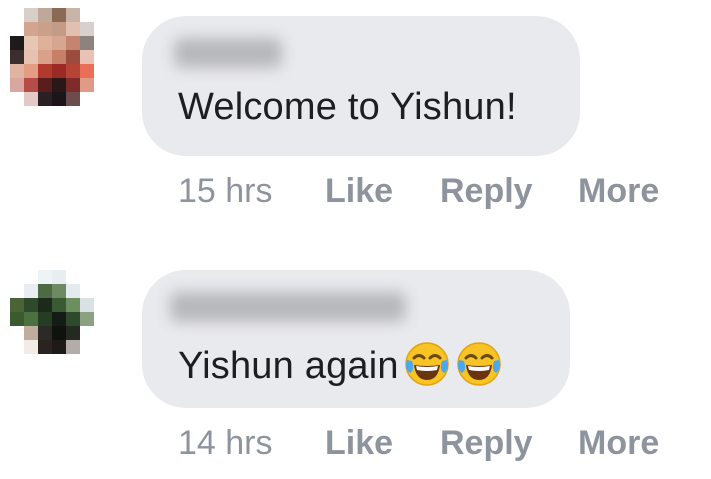 This screenshot has width=711, height=479. Describe the element at coordinates (225, 191) in the screenshot. I see `comment-timestamp: 15 hrs` at that location.